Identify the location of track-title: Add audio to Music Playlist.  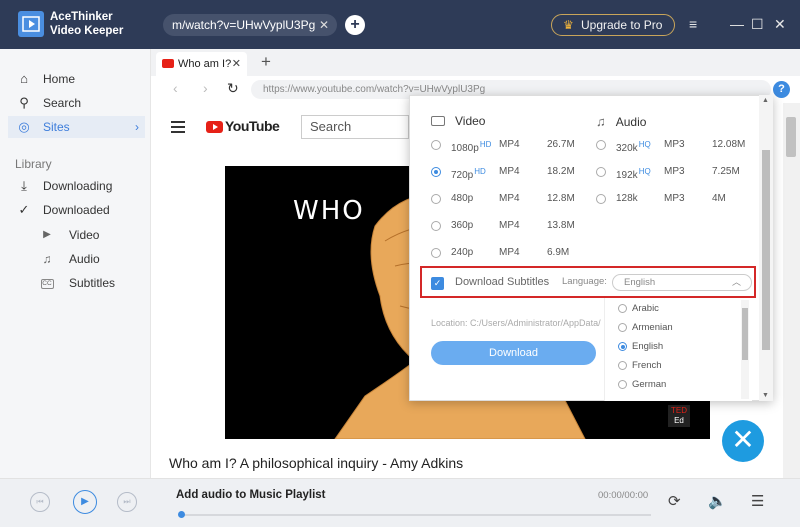
(251, 495).